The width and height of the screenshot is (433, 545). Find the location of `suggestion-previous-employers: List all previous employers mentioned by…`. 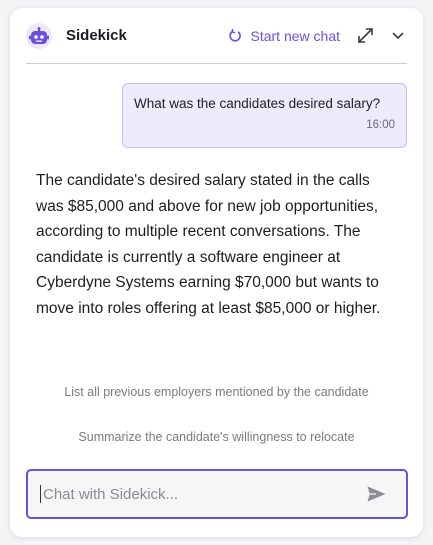

suggestion-previous-employers: List all previous employers mentioned by… is located at coordinates (216, 392).